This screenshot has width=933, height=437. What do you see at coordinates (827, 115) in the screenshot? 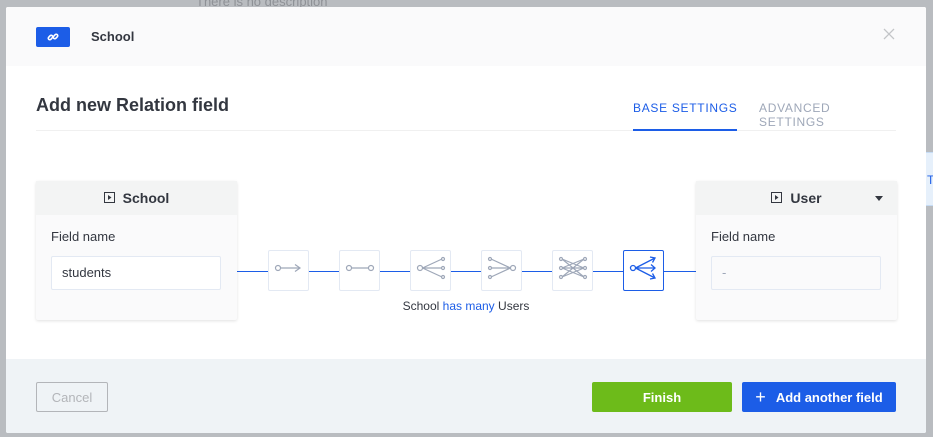
I see `tab-advanced-settings: ADVANCED SETTINGS` at bounding box center [827, 115].